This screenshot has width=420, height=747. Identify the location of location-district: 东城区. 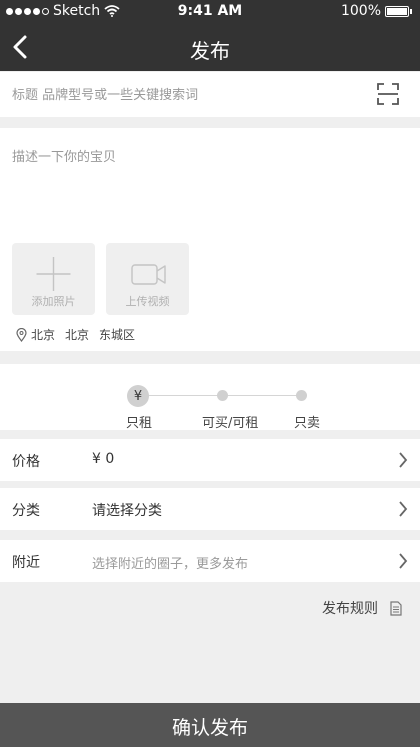
(117, 335).